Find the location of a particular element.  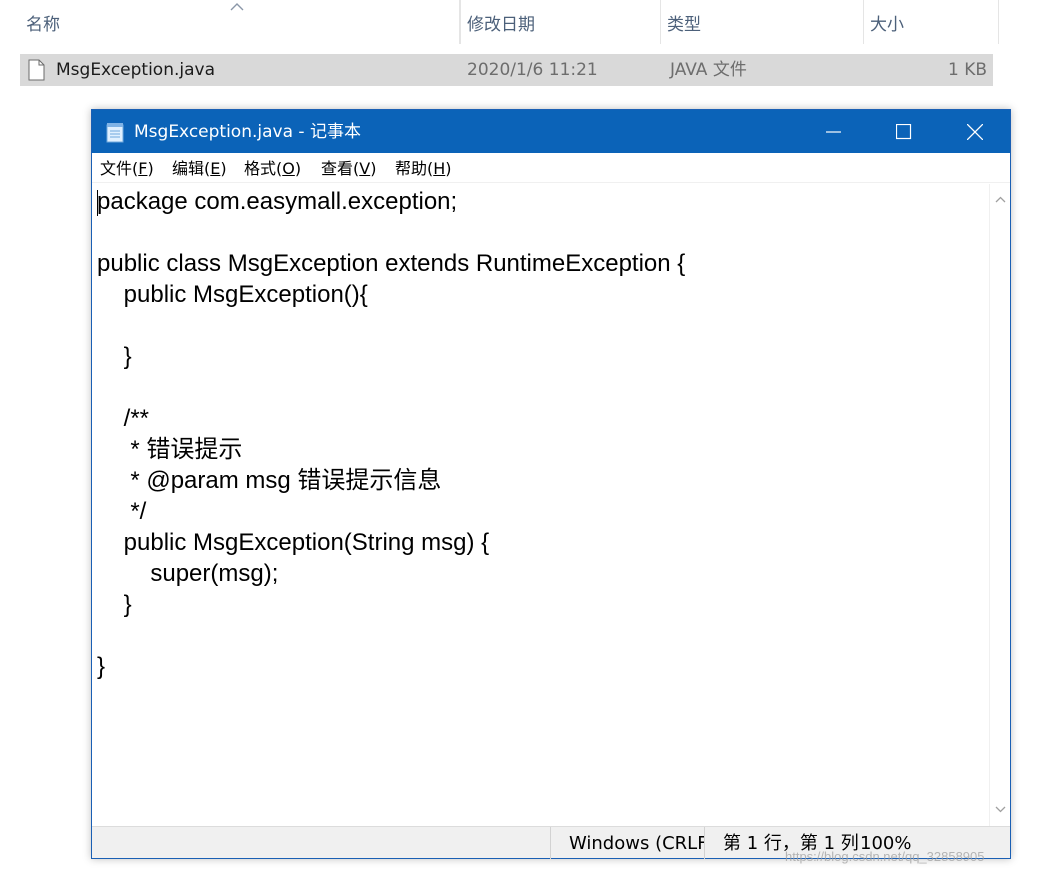

menu-edit-label: 编辑( is located at coordinates (191, 168).